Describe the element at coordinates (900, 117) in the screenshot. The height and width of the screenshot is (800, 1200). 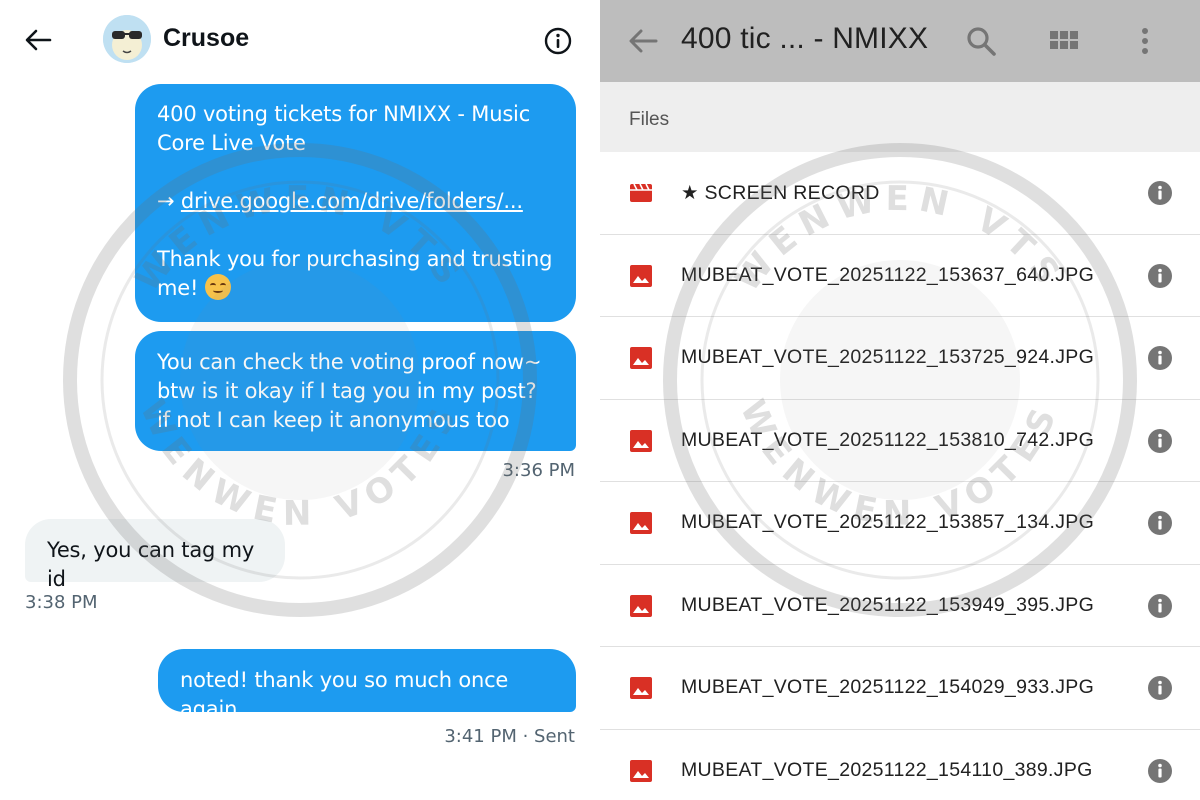
I see `files-section-header: Files` at that location.